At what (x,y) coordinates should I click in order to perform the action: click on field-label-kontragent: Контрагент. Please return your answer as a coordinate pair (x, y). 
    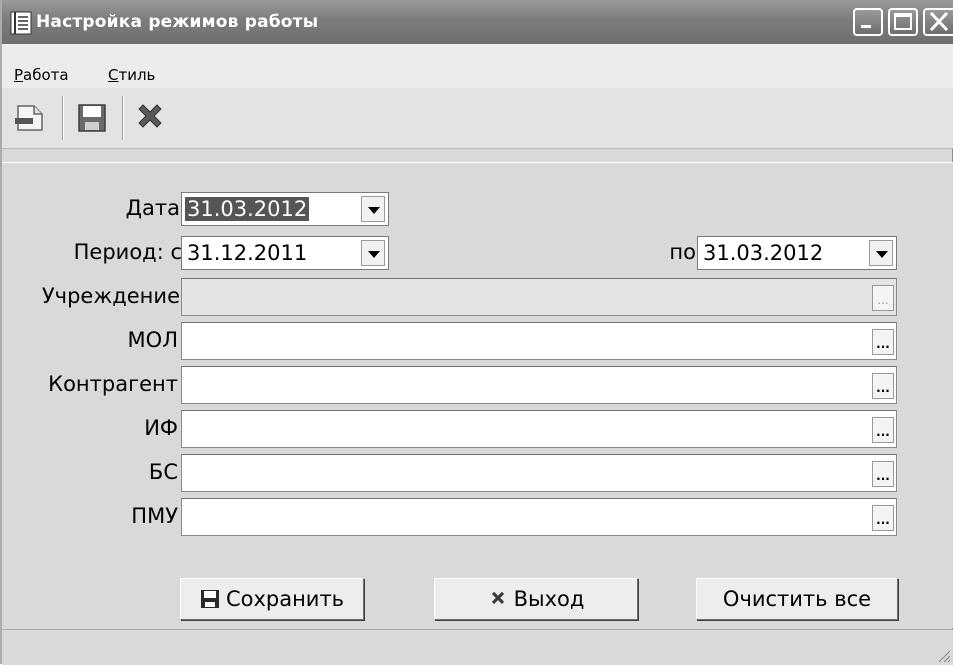
    Looking at the image, I should click on (113, 384).